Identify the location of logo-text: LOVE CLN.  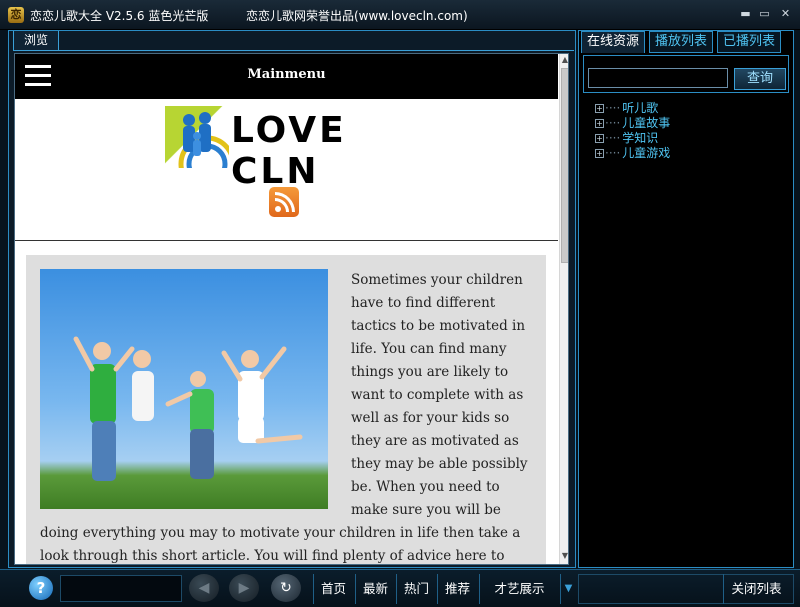
(289, 151).